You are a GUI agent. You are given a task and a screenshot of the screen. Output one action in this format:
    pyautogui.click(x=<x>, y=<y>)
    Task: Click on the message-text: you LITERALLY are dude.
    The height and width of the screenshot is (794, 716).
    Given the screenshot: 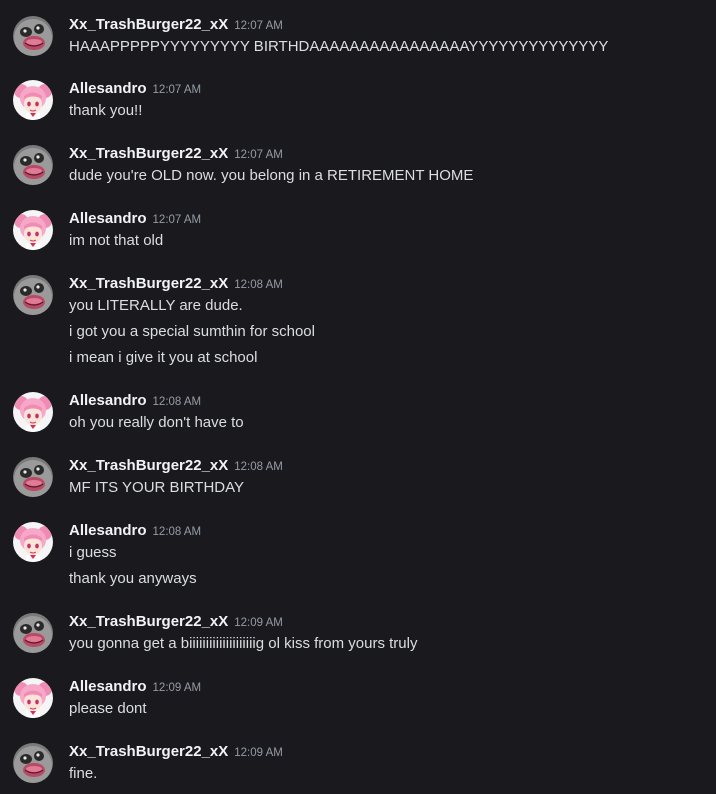 What is the action you would take?
    pyautogui.click(x=156, y=305)
    